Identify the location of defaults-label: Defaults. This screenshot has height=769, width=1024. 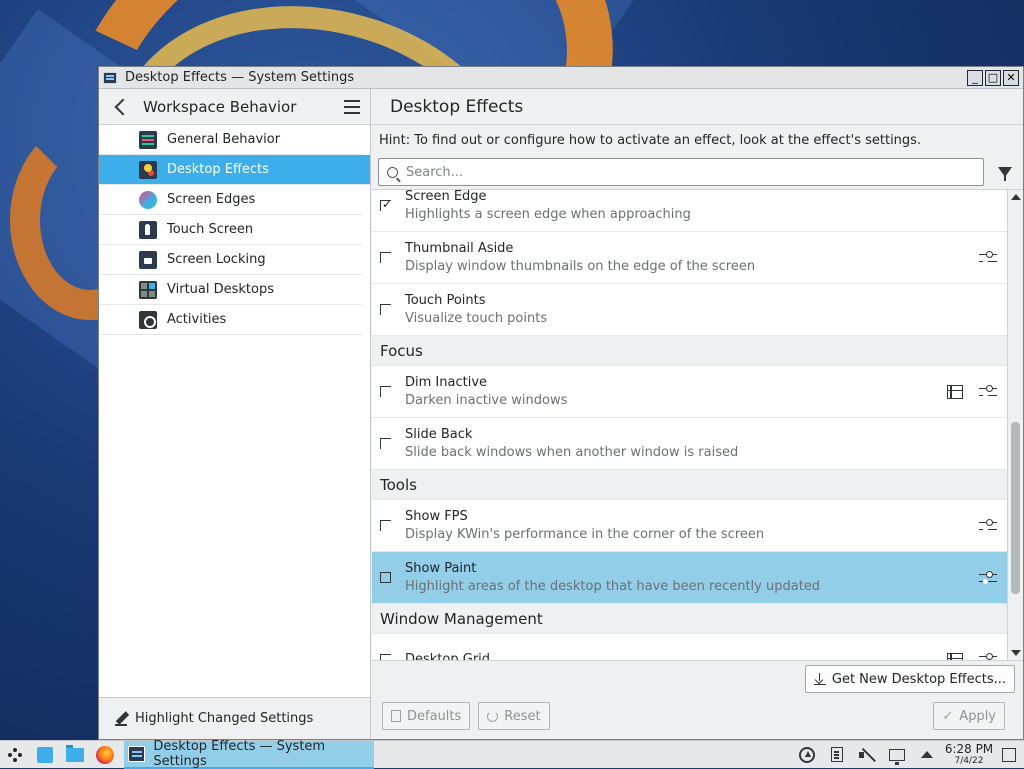
(434, 716).